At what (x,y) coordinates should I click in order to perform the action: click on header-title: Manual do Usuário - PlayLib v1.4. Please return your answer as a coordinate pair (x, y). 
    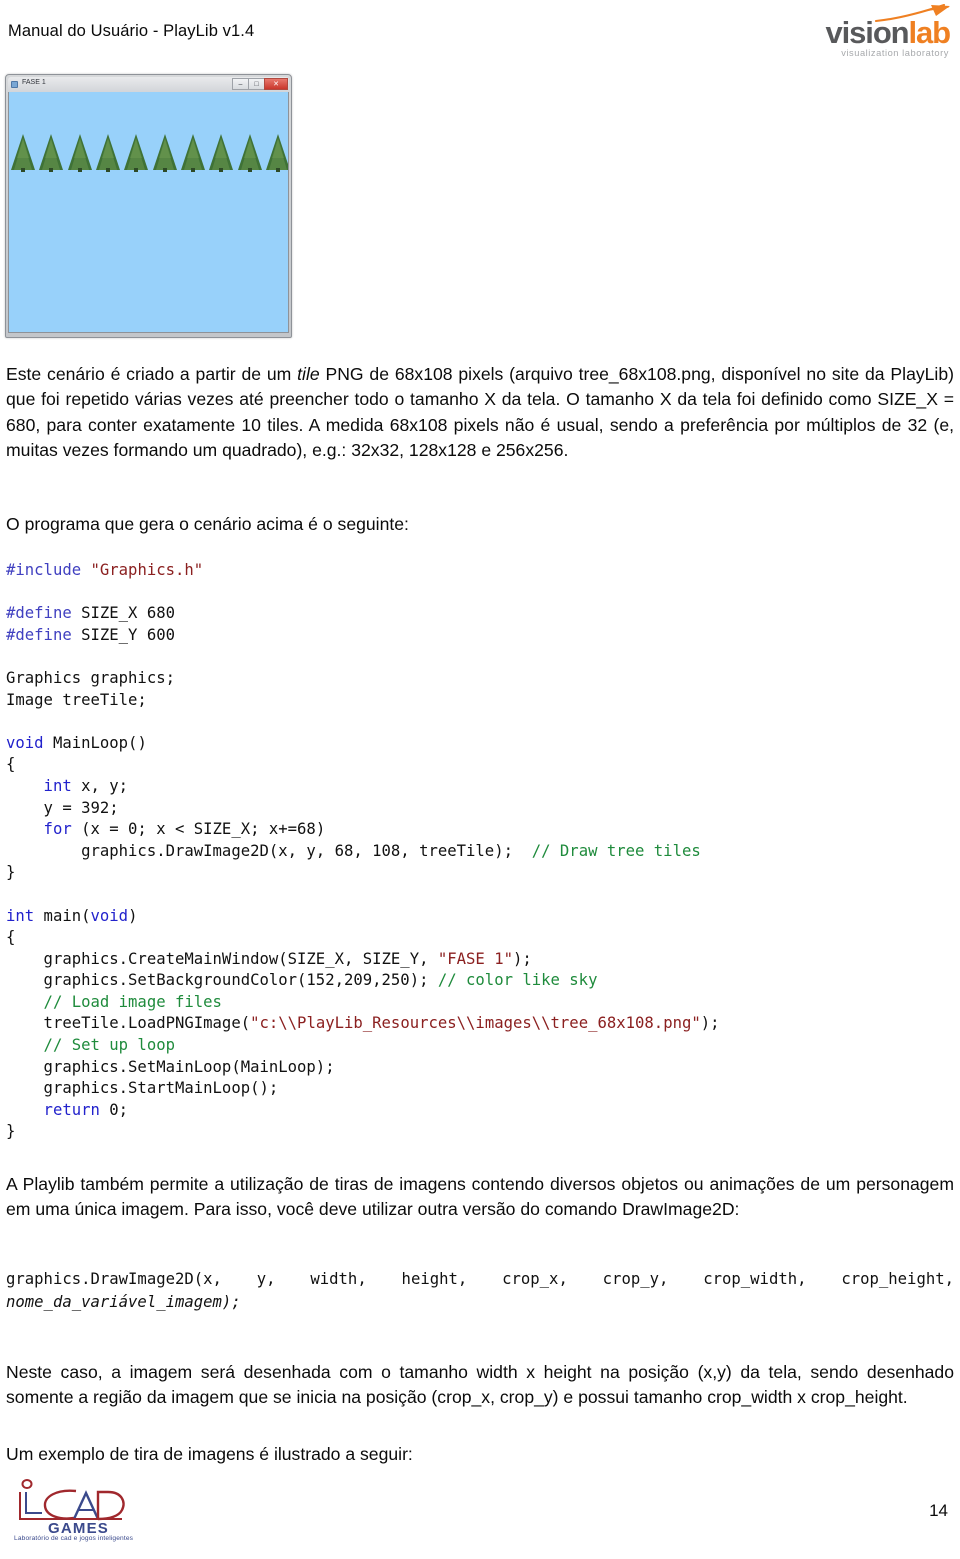
    Looking at the image, I should click on (131, 31).